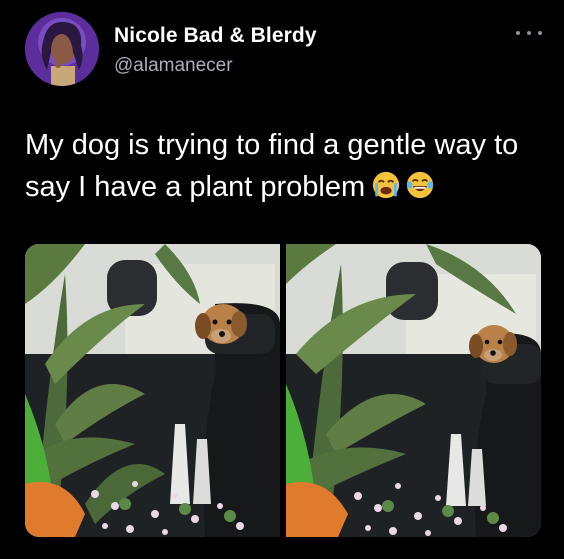  Describe the element at coordinates (173, 66) in the screenshot. I see `user-handle: @alamanecer` at that location.